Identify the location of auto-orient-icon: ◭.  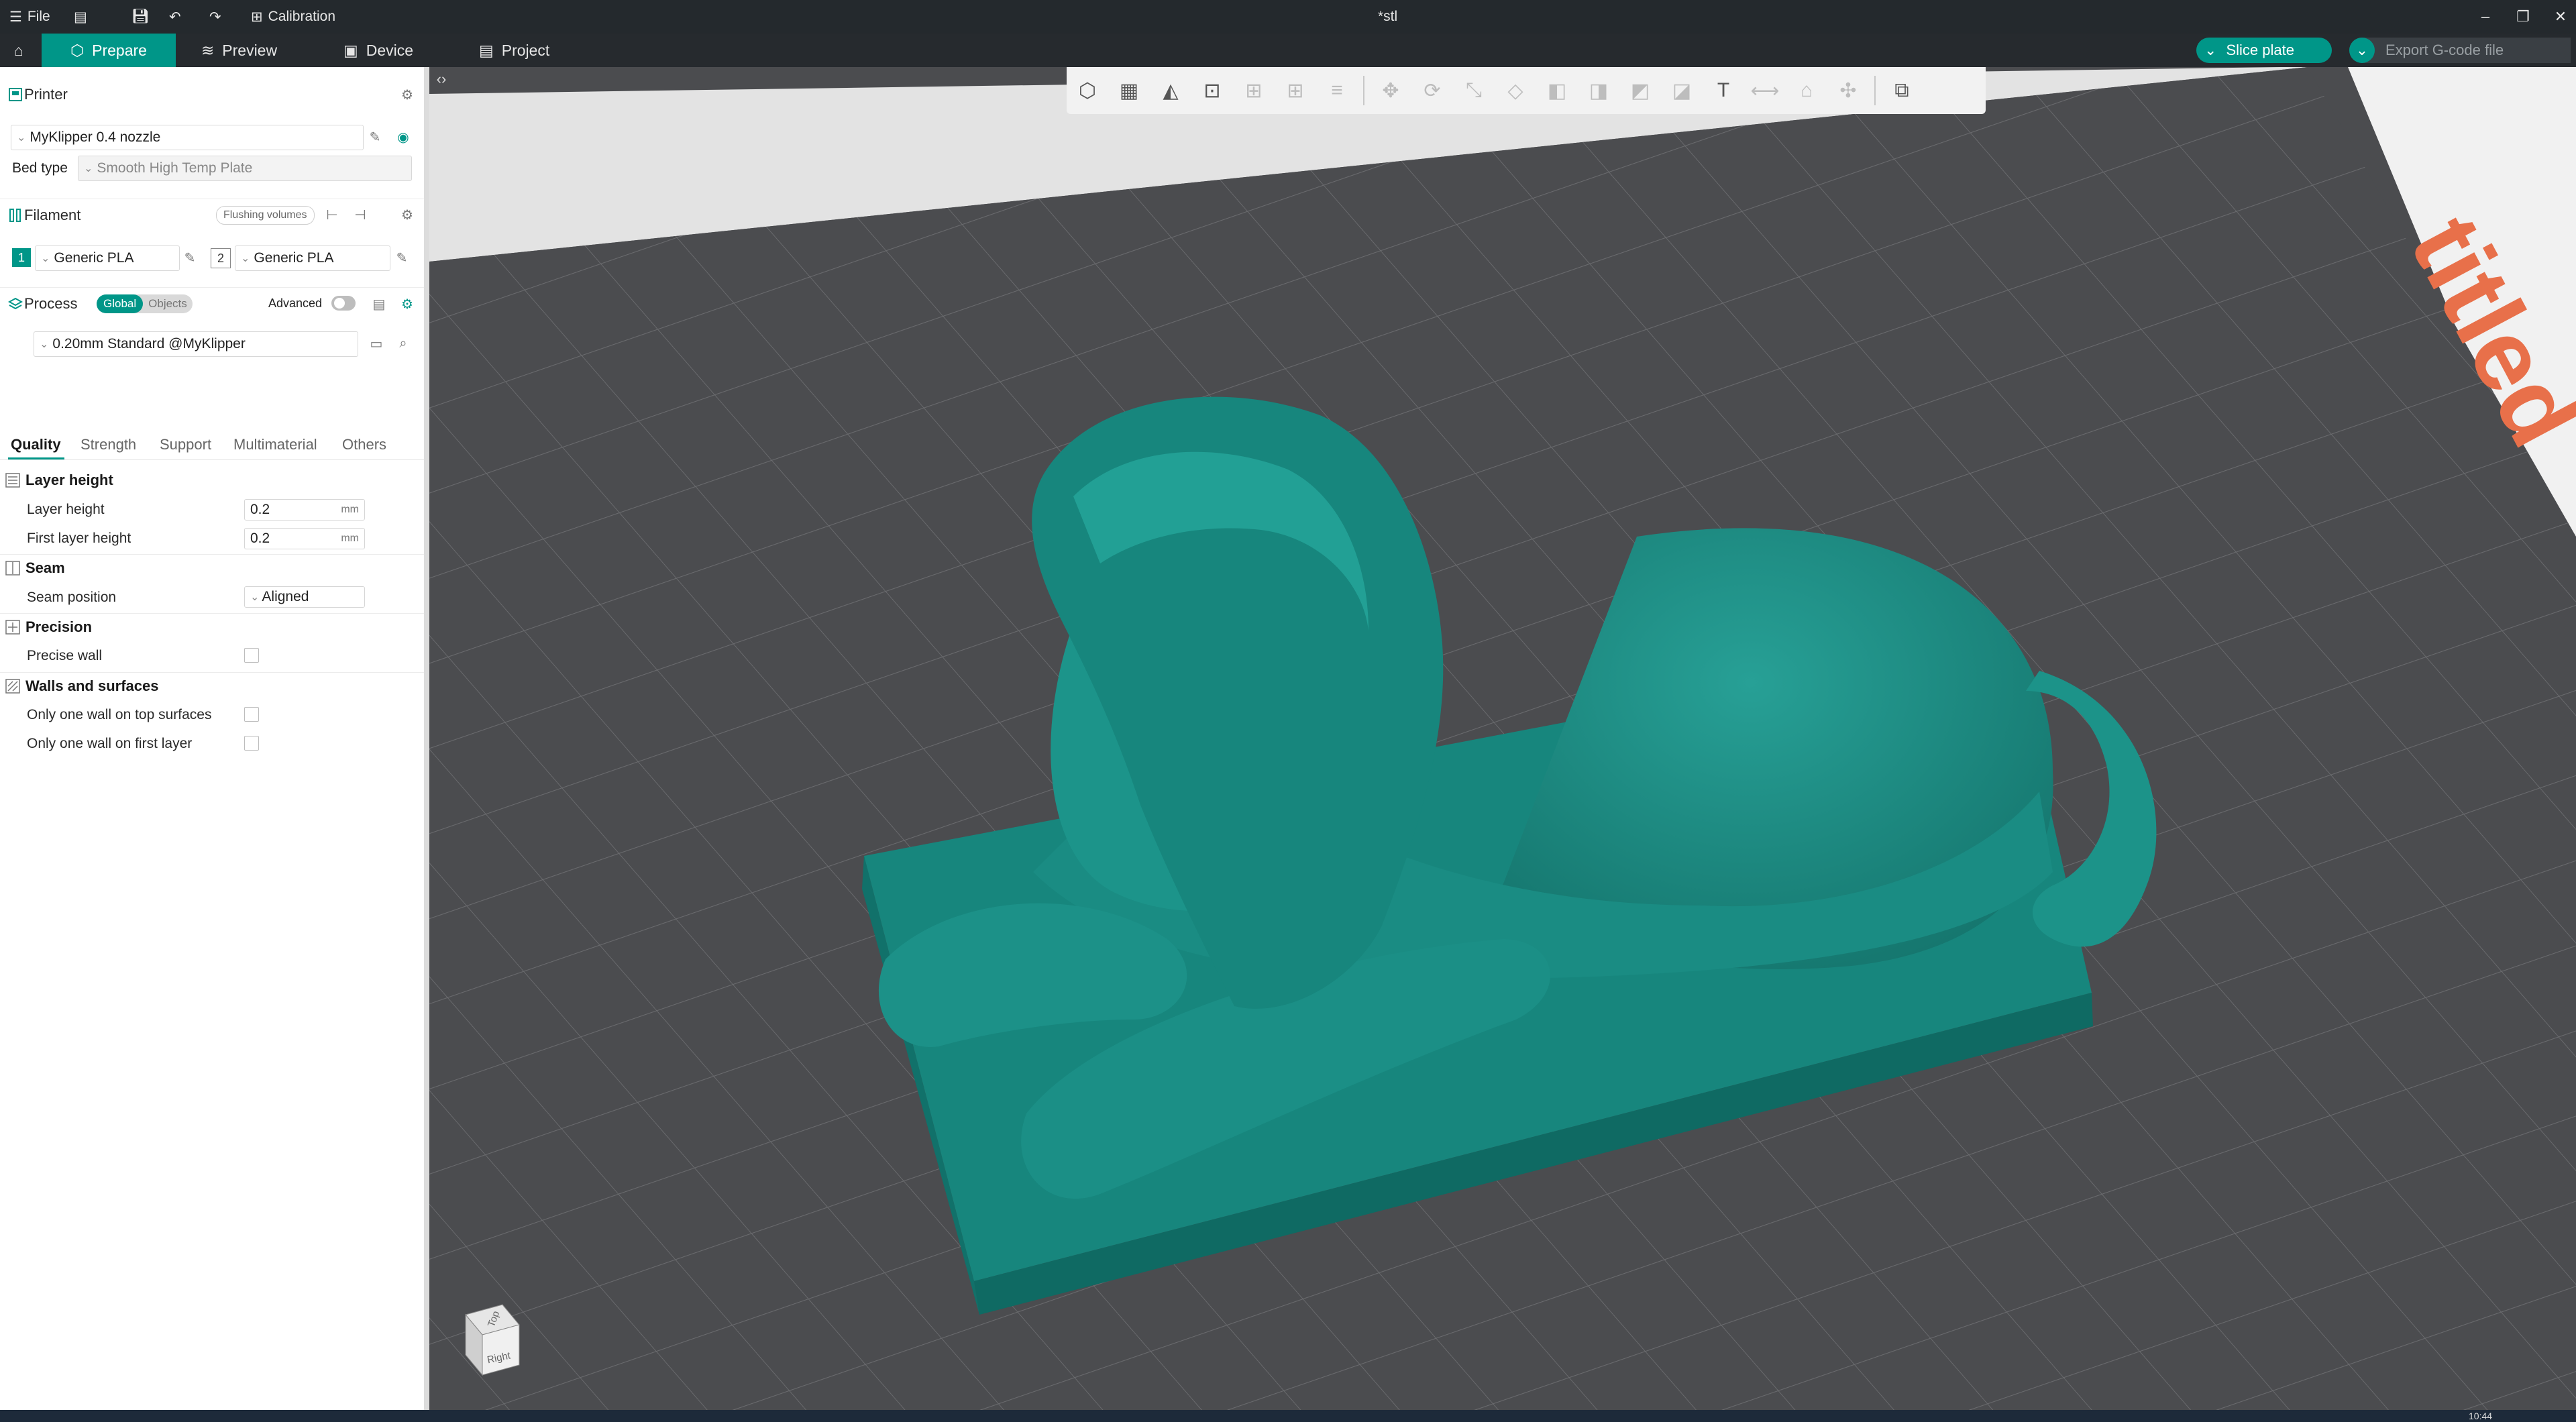
(1170, 90).